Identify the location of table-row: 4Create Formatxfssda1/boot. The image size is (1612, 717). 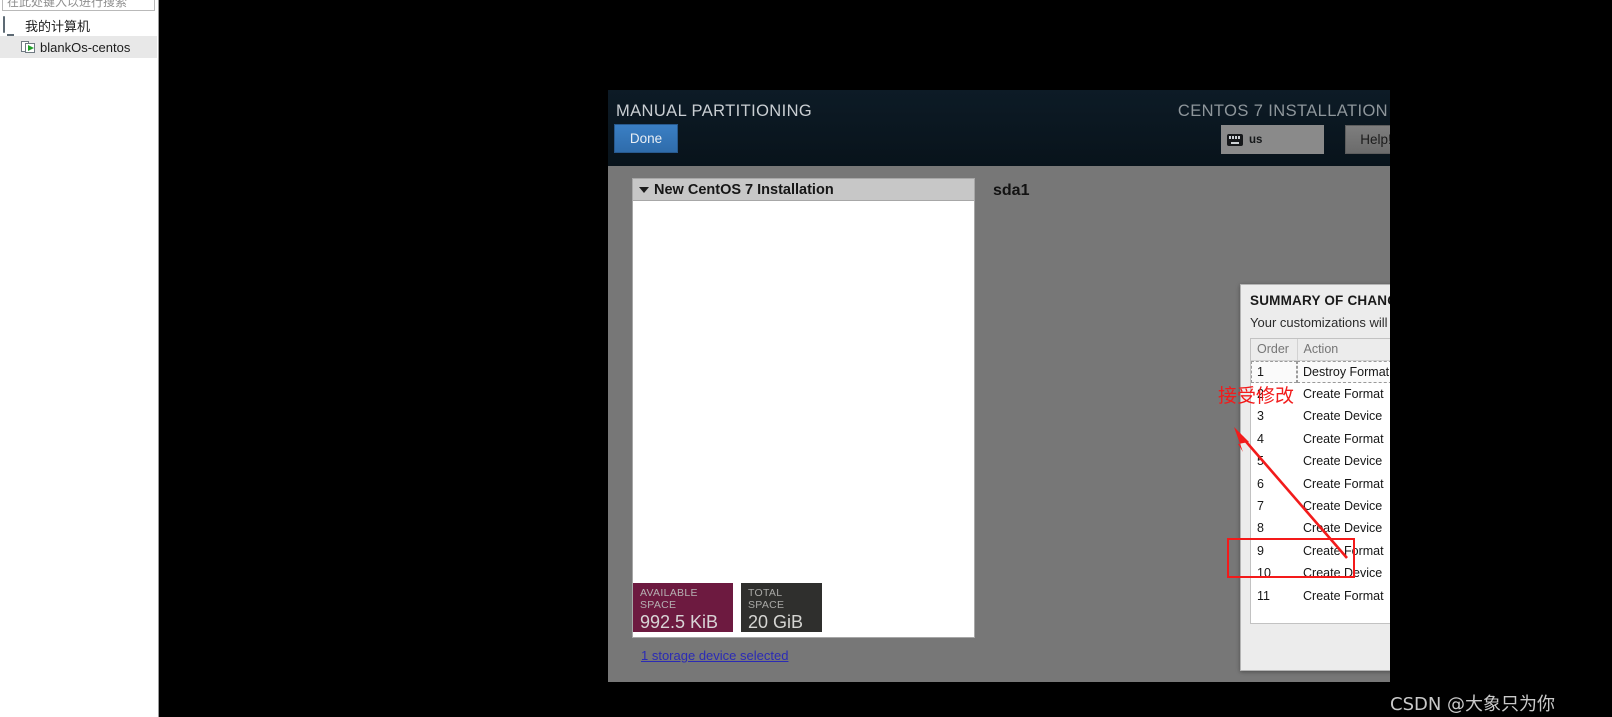
(1320, 439).